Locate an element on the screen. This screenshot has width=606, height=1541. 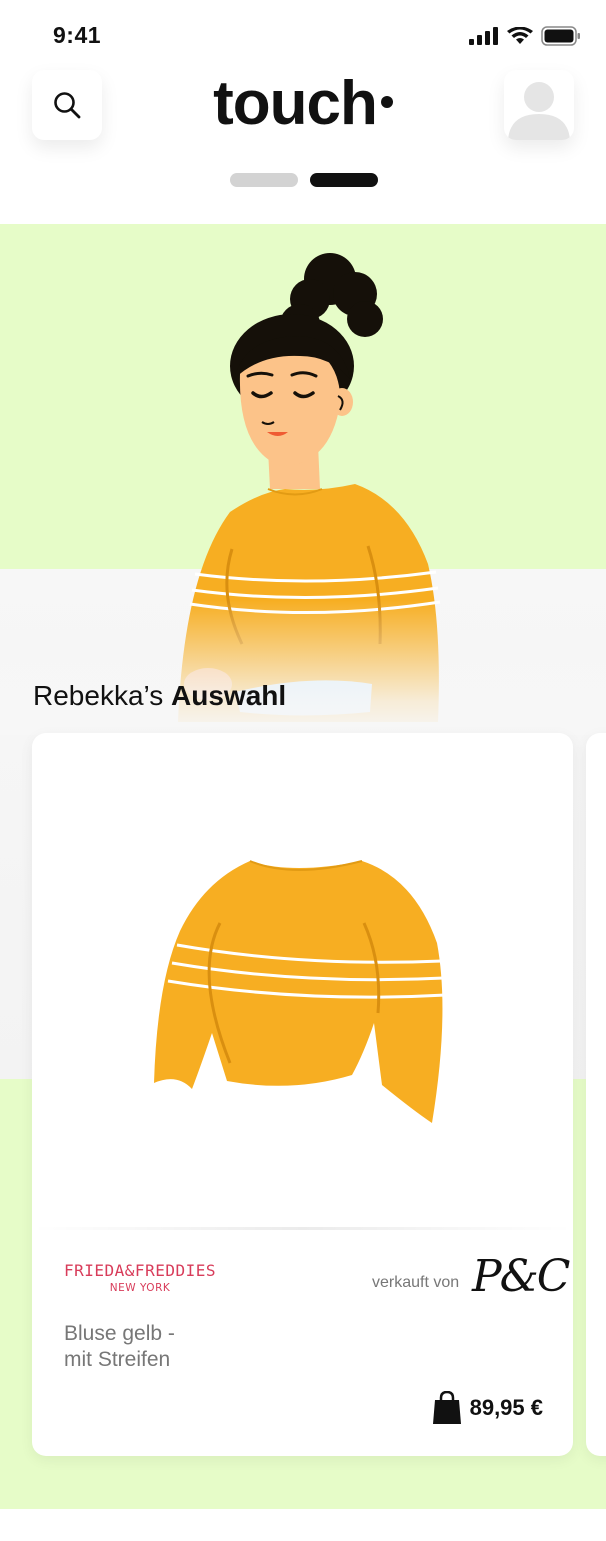
price-area: 89,95 € is located at coordinates (487, 1408).